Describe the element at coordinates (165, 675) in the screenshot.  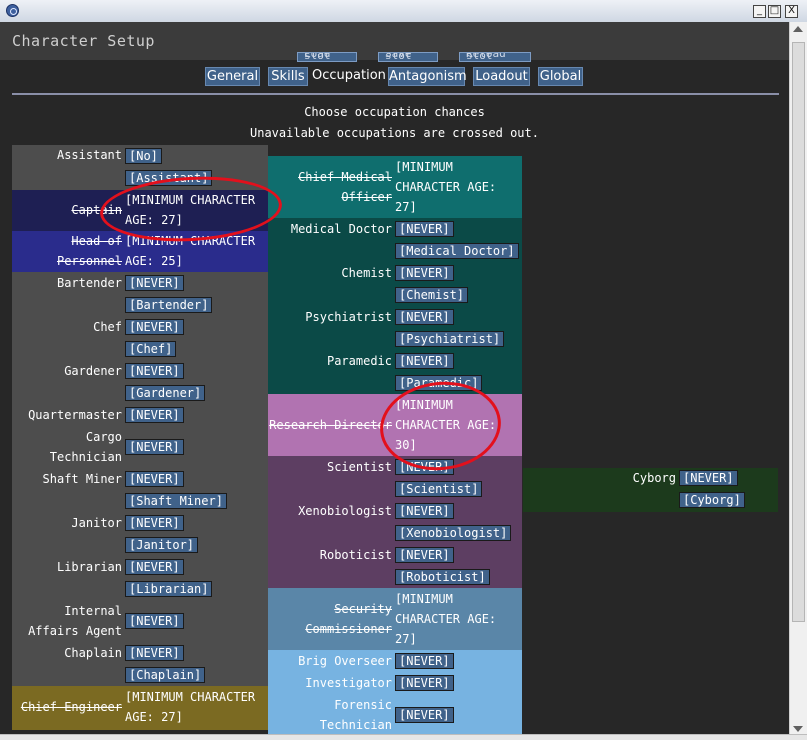
I see `chaplain-button: [Chaplain]` at that location.